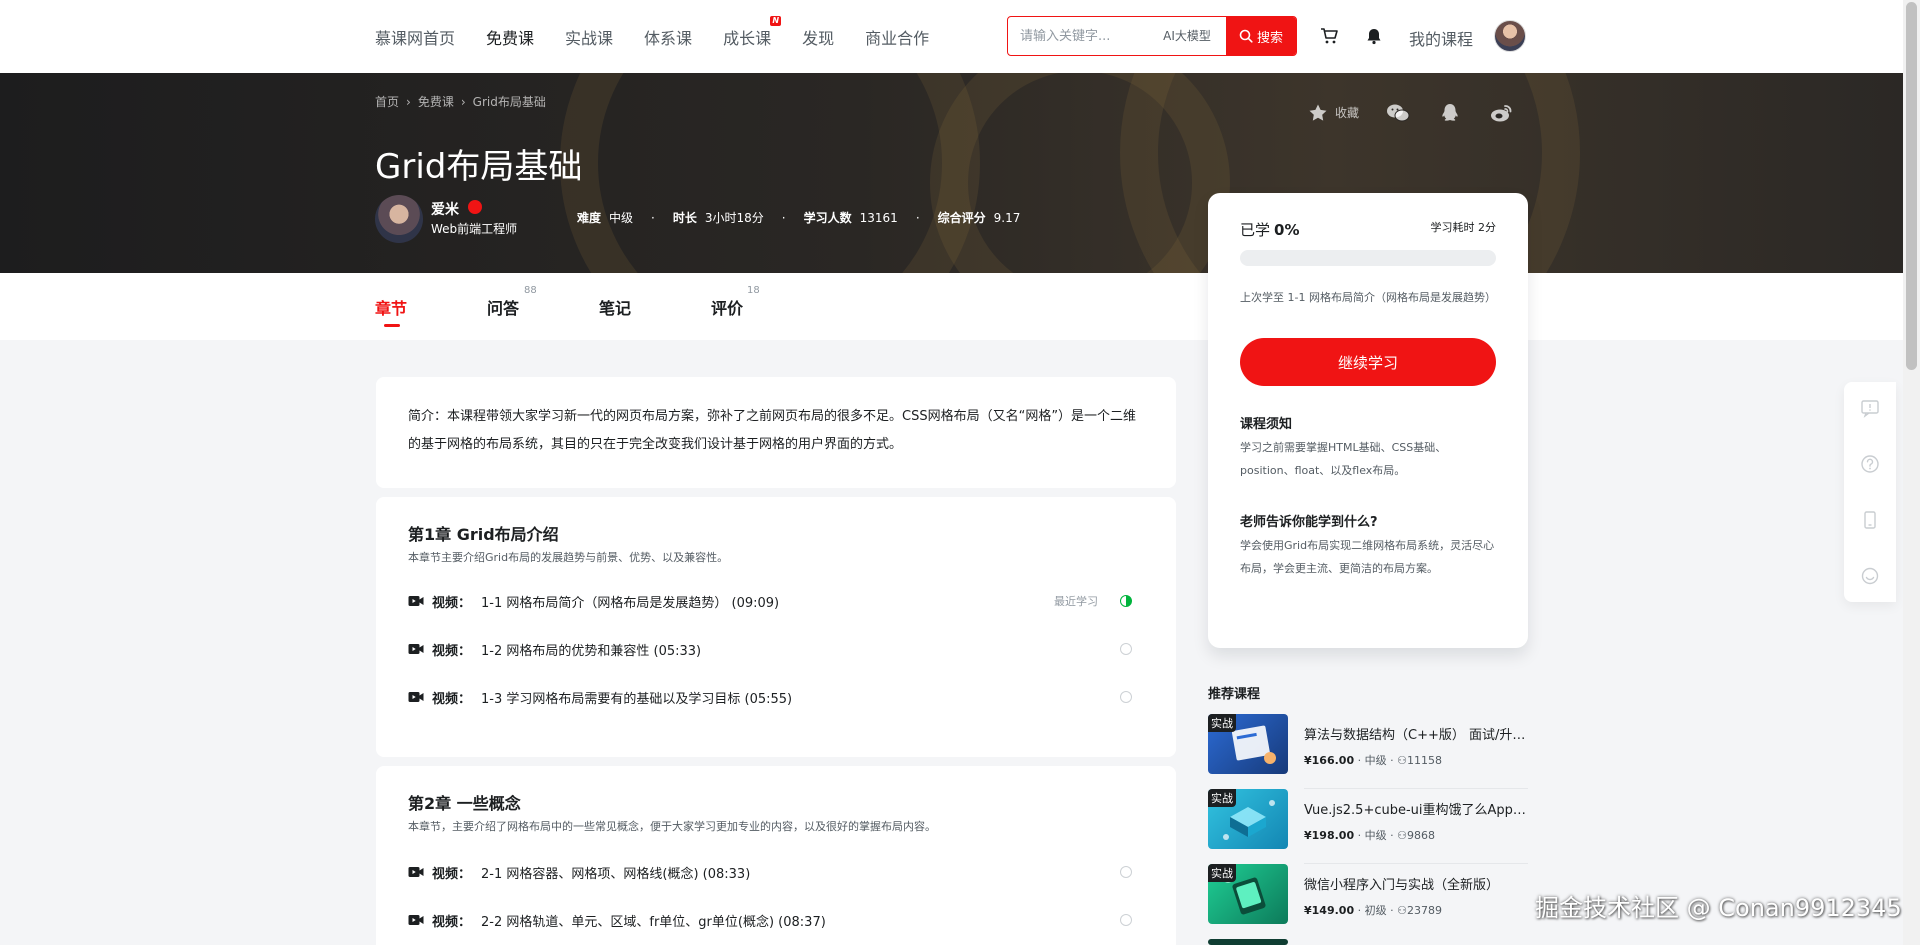 The height and width of the screenshot is (945, 1920). I want to click on scrollbar-thumb, so click(1911, 186).